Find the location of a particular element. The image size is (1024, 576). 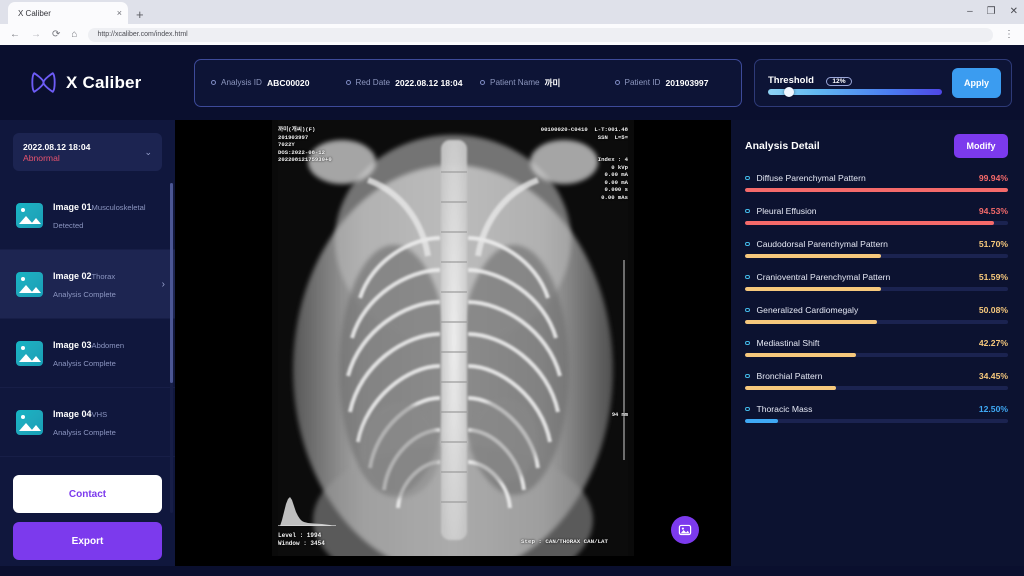

finding-item: Pleural Effusion 94.53% is located at coordinates (876, 215).